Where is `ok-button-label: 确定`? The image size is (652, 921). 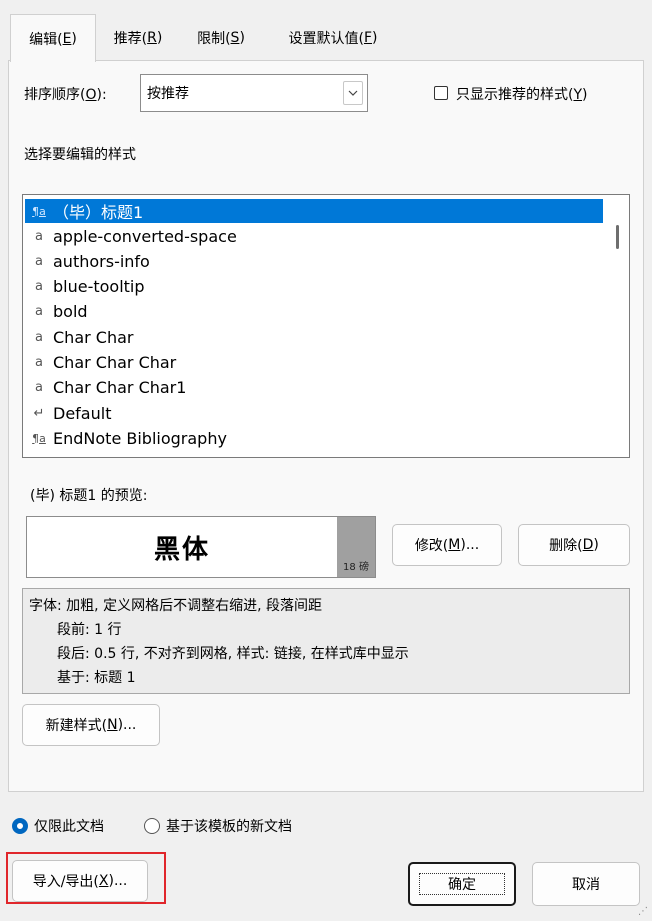 ok-button-label: 确定 is located at coordinates (462, 884).